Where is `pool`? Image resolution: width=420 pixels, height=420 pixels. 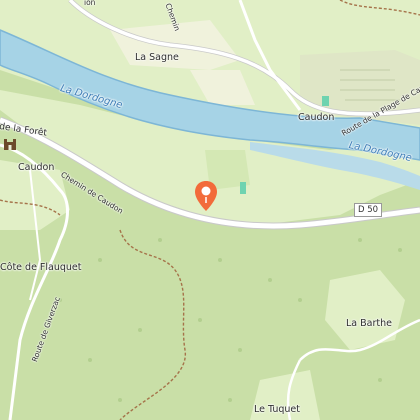
pool is located at coordinates (243, 188).